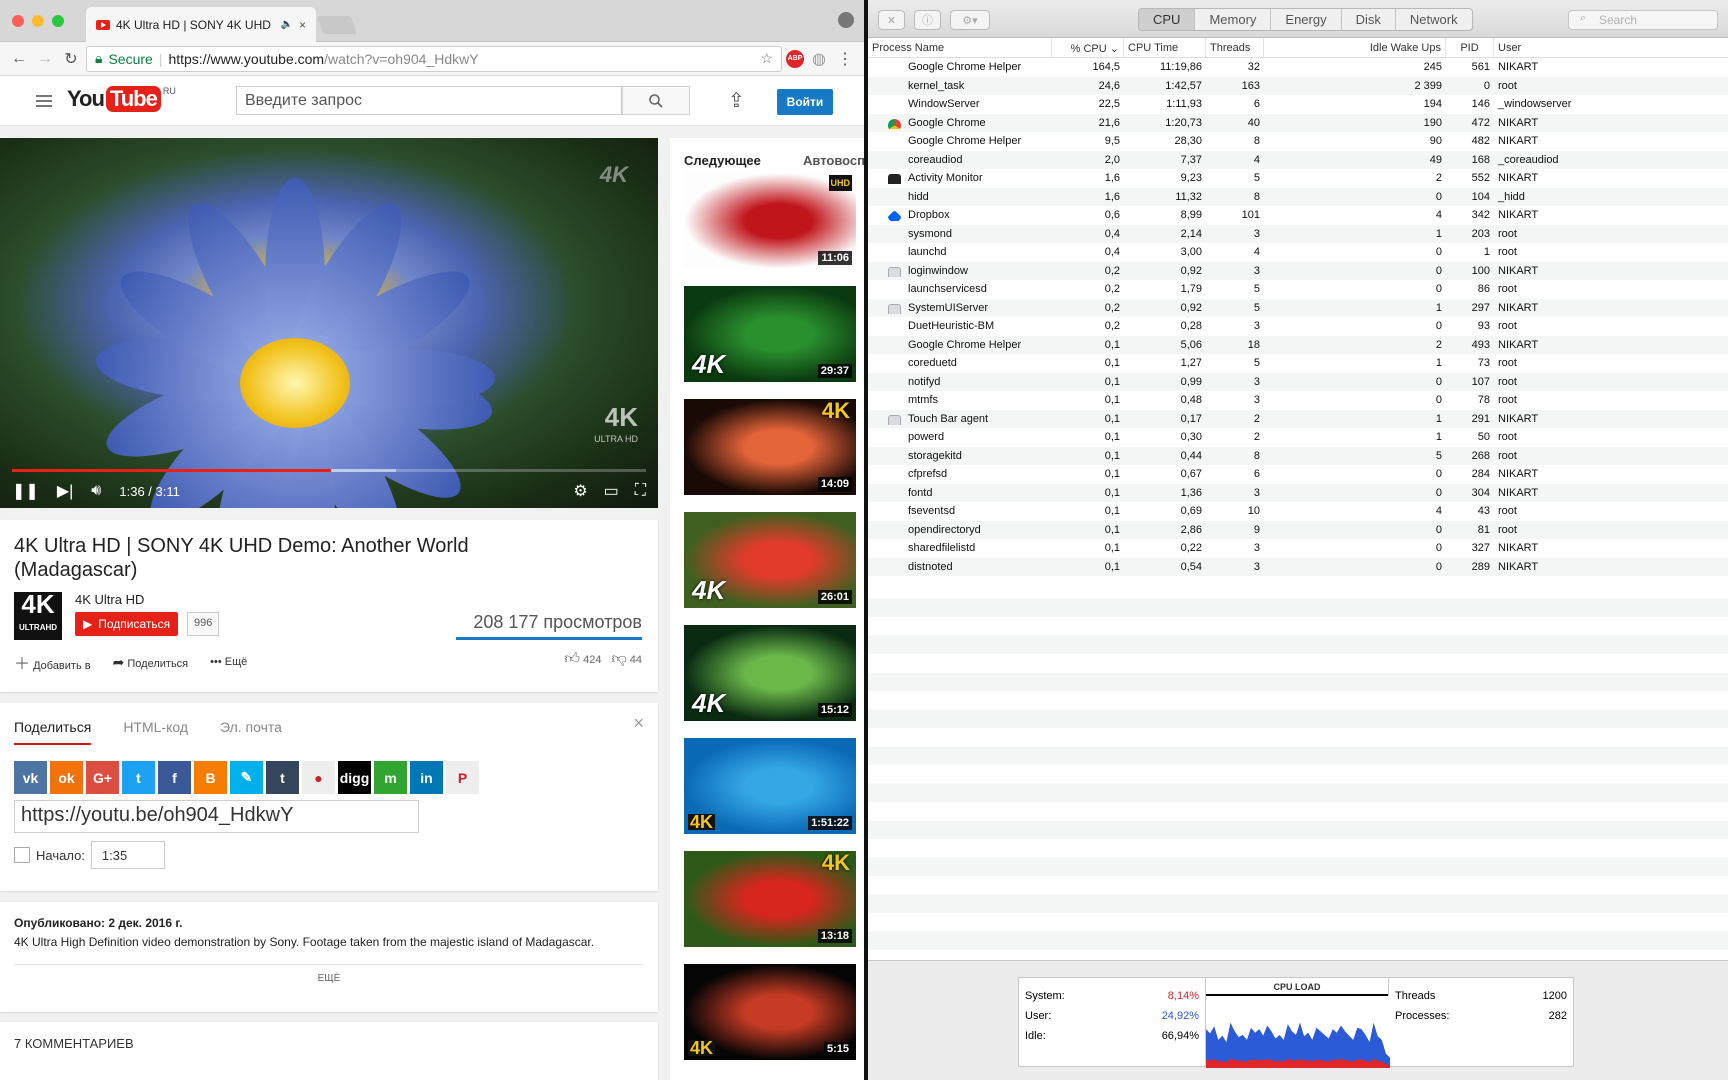 Image resolution: width=1728 pixels, height=1080 pixels. What do you see at coordinates (770, 334) in the screenshot?
I see `recommended-video-thumbnail: 4K 29:37` at bounding box center [770, 334].